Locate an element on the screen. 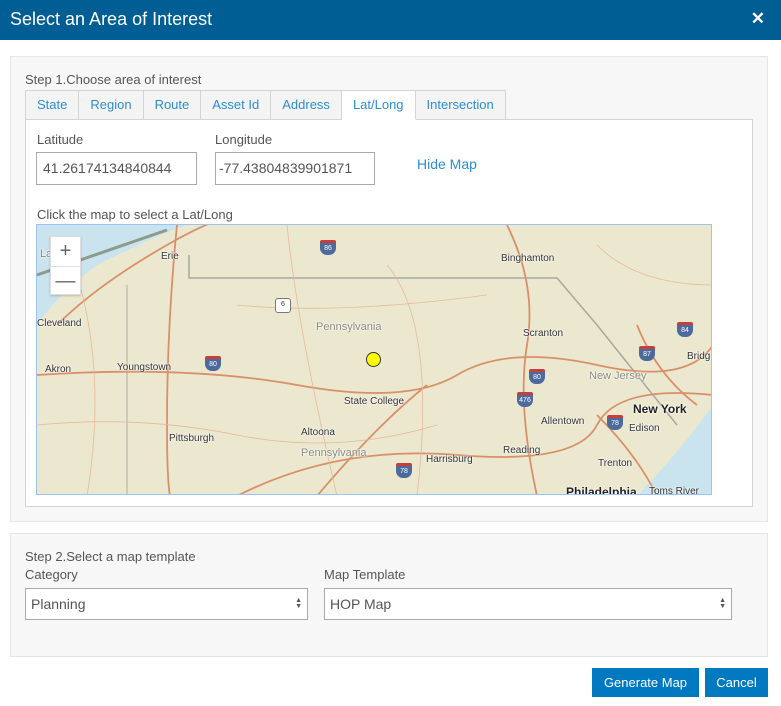 The image size is (781, 706). tab-asset-id: Asset Id is located at coordinates (236, 105).